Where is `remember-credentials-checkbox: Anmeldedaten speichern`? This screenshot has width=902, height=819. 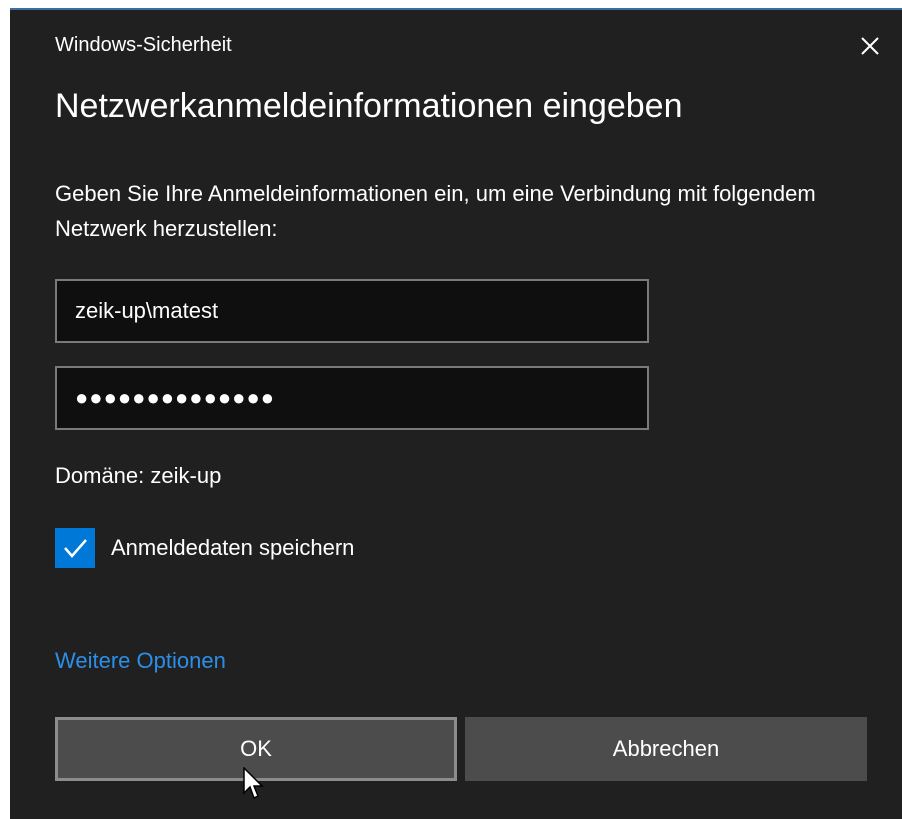
remember-credentials-checkbox: Anmeldedaten speichern is located at coordinates (204, 548).